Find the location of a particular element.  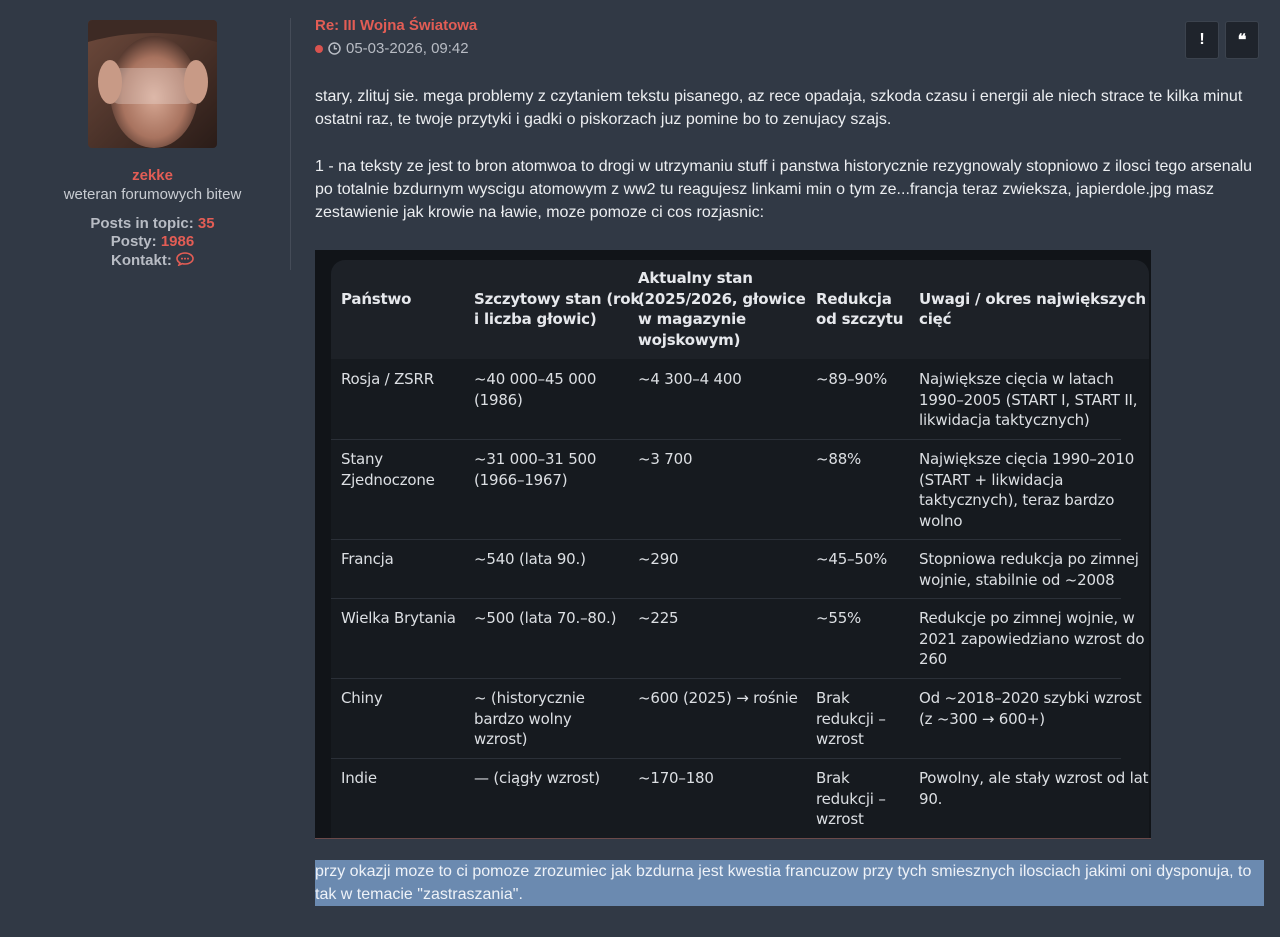

table-cell: ~88% is located at coordinates (839, 459).